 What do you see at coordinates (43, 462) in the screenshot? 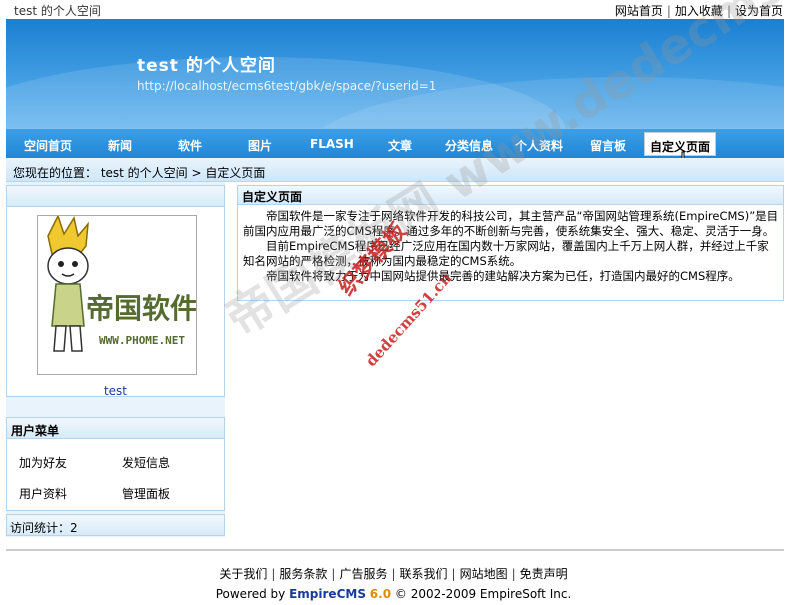
I see `add-friend-link: 加为好友` at bounding box center [43, 462].